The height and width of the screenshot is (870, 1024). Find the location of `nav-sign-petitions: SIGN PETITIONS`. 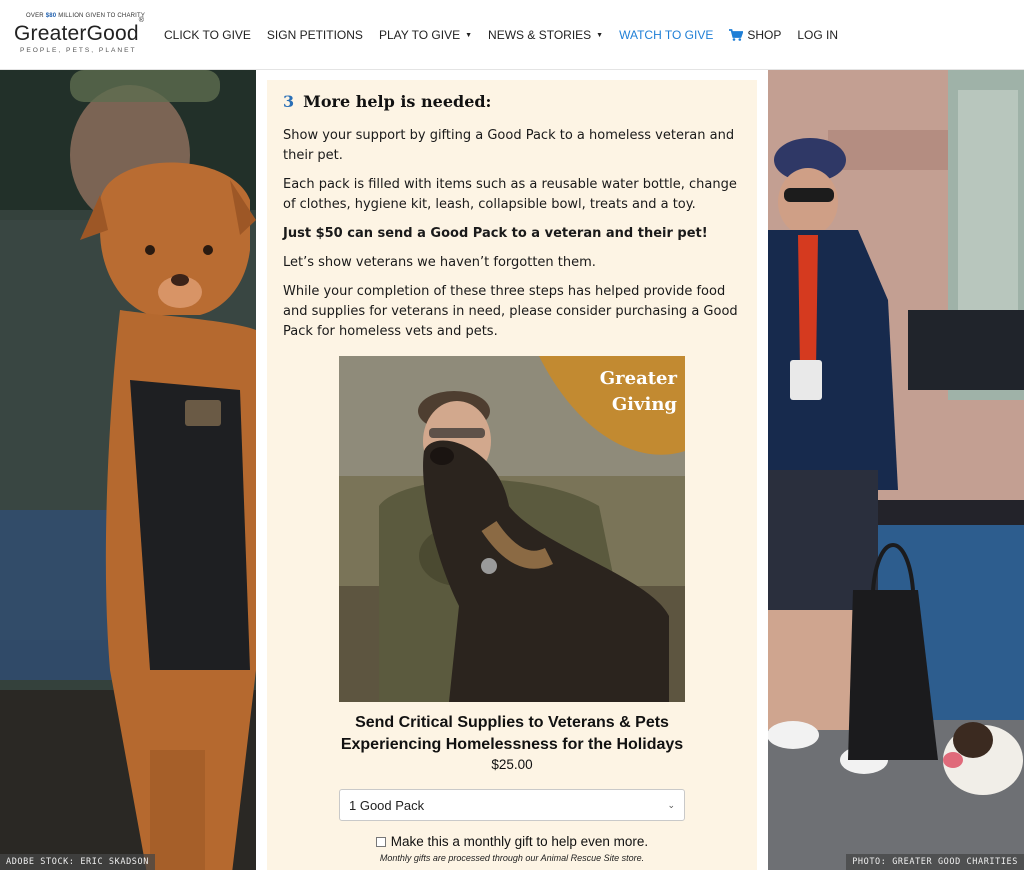

nav-sign-petitions: SIGN PETITIONS is located at coordinates (315, 35).